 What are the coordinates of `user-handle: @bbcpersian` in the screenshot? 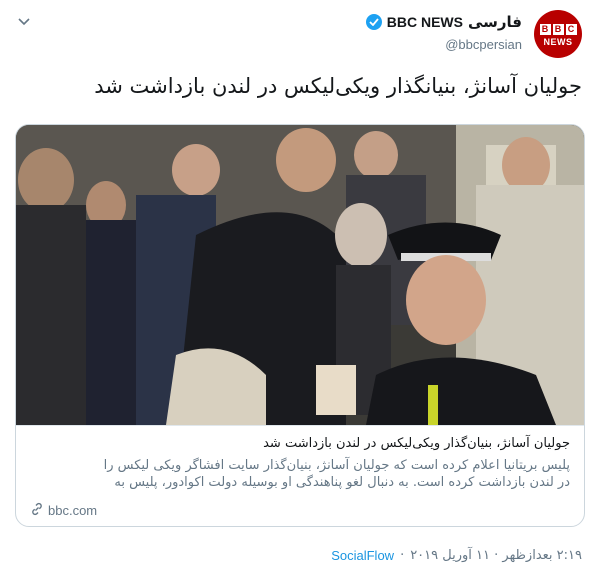 It's located at (483, 44).